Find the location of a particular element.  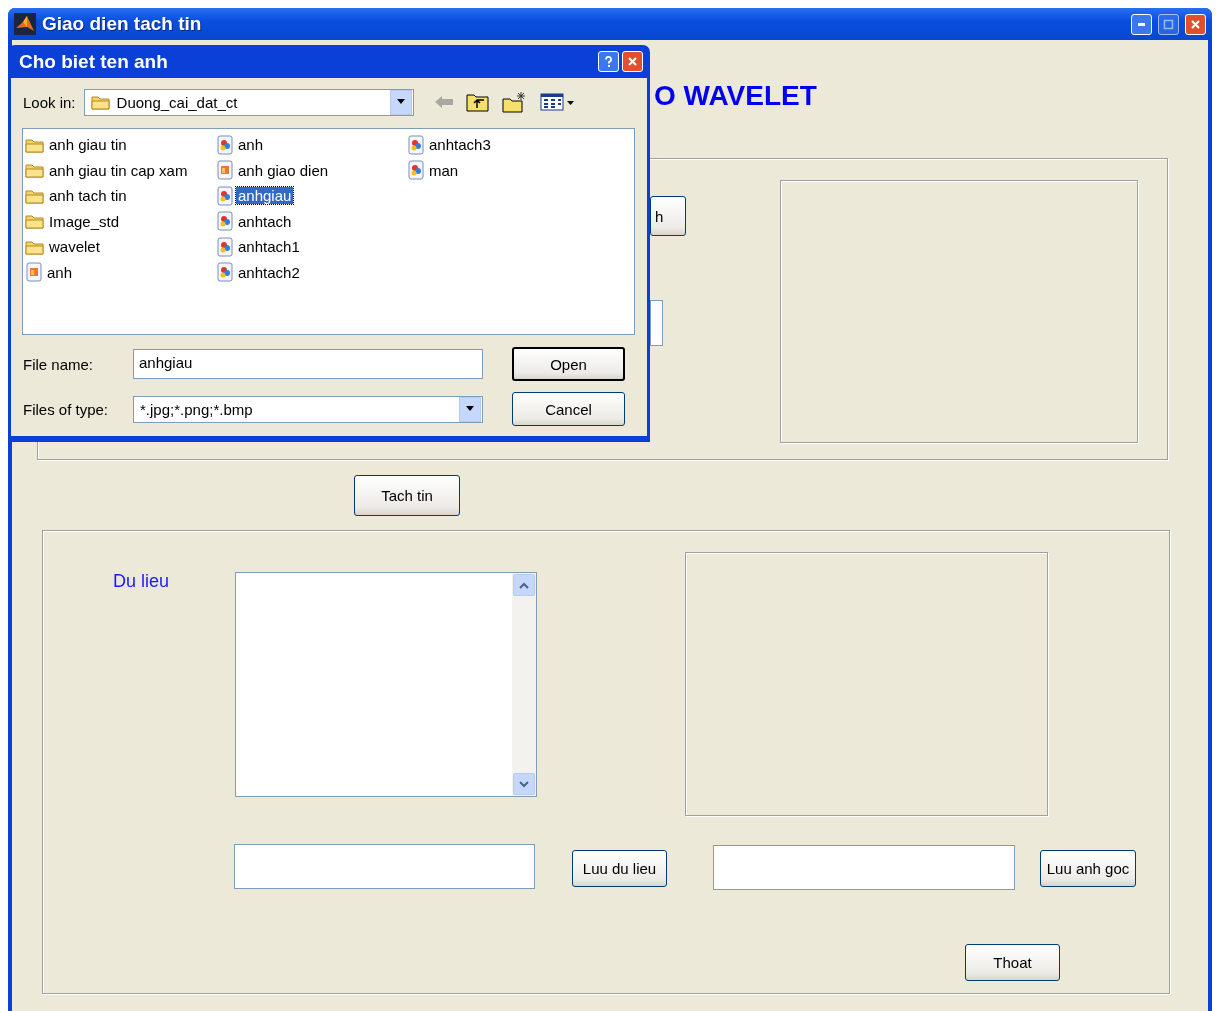

dialog-title: Cho biet ten anh is located at coordinates (94, 61).